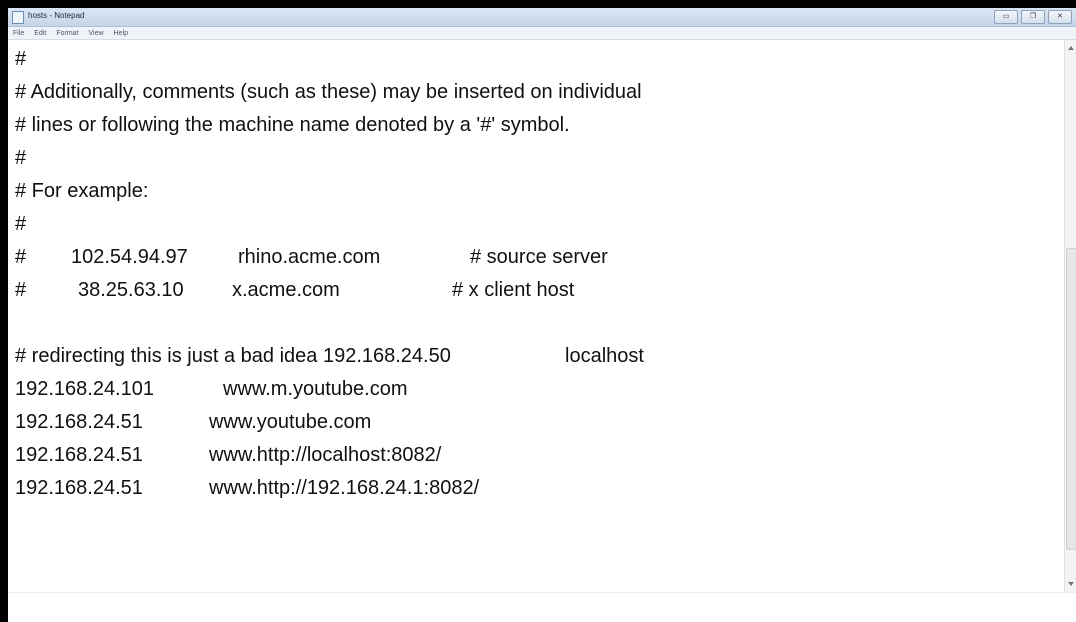 The height and width of the screenshot is (622, 1076). I want to click on text-line: 192.168.24.51 www.youtube.com, so click(365, 425).